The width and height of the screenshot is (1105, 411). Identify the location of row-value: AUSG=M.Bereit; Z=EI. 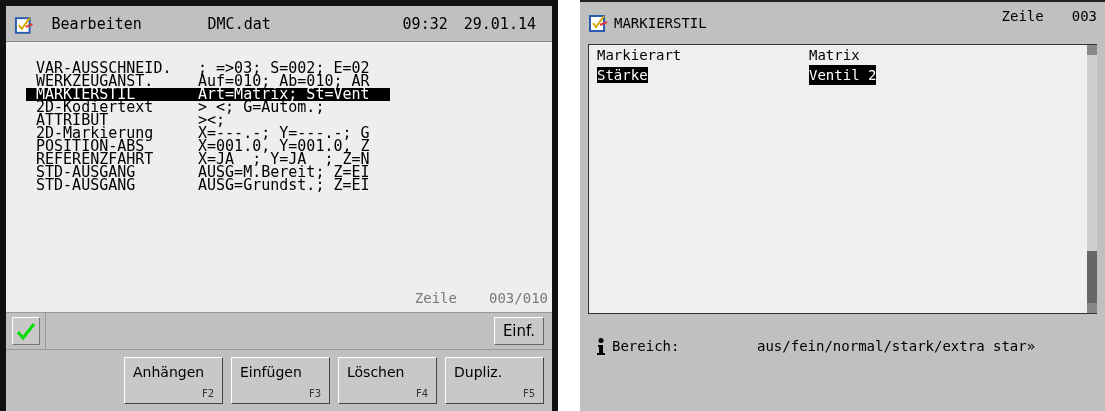
(284, 172).